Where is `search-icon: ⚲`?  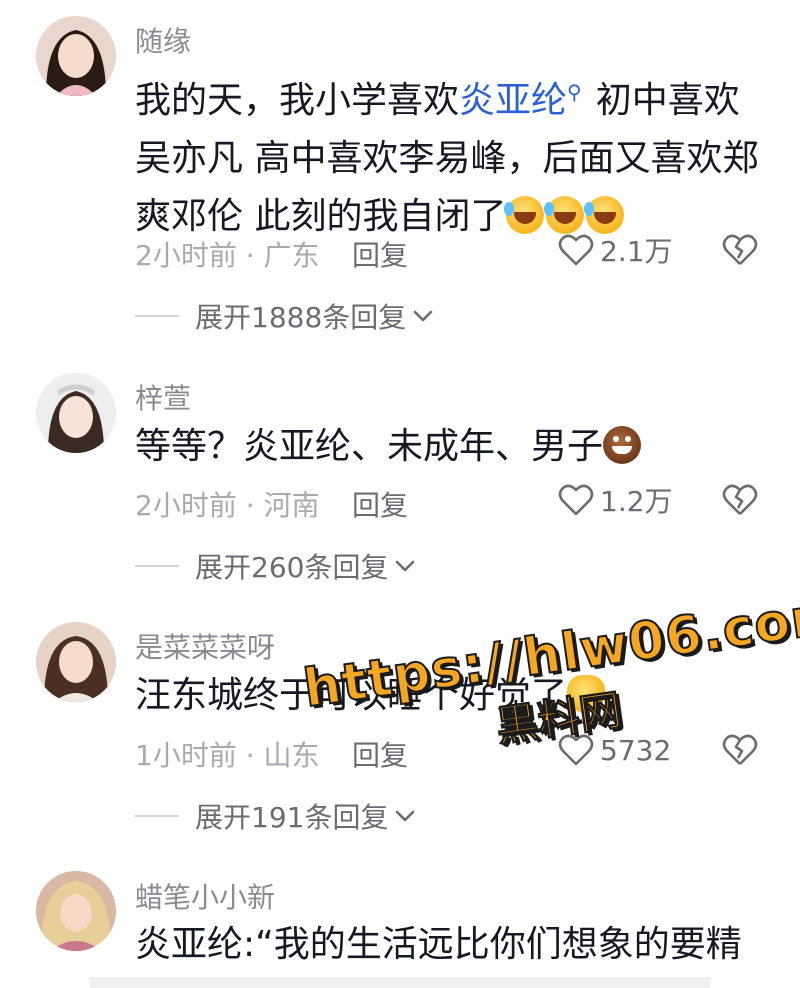
search-icon: ⚲ is located at coordinates (574, 92).